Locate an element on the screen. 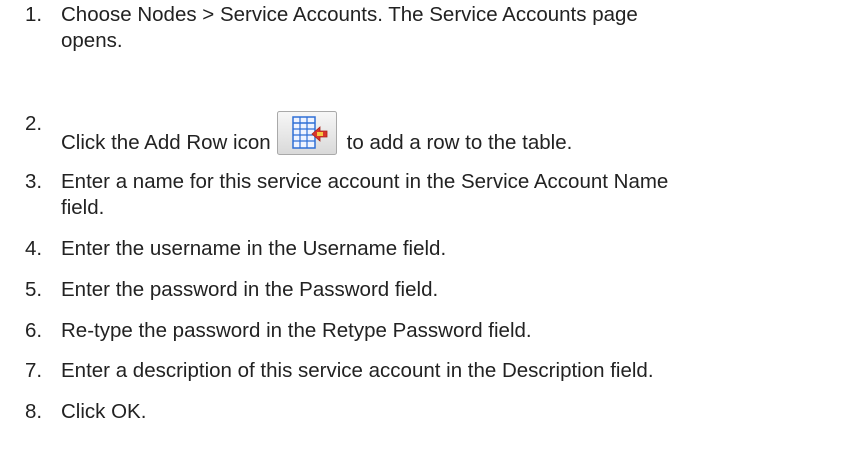  add-row-icon is located at coordinates (306, 133).